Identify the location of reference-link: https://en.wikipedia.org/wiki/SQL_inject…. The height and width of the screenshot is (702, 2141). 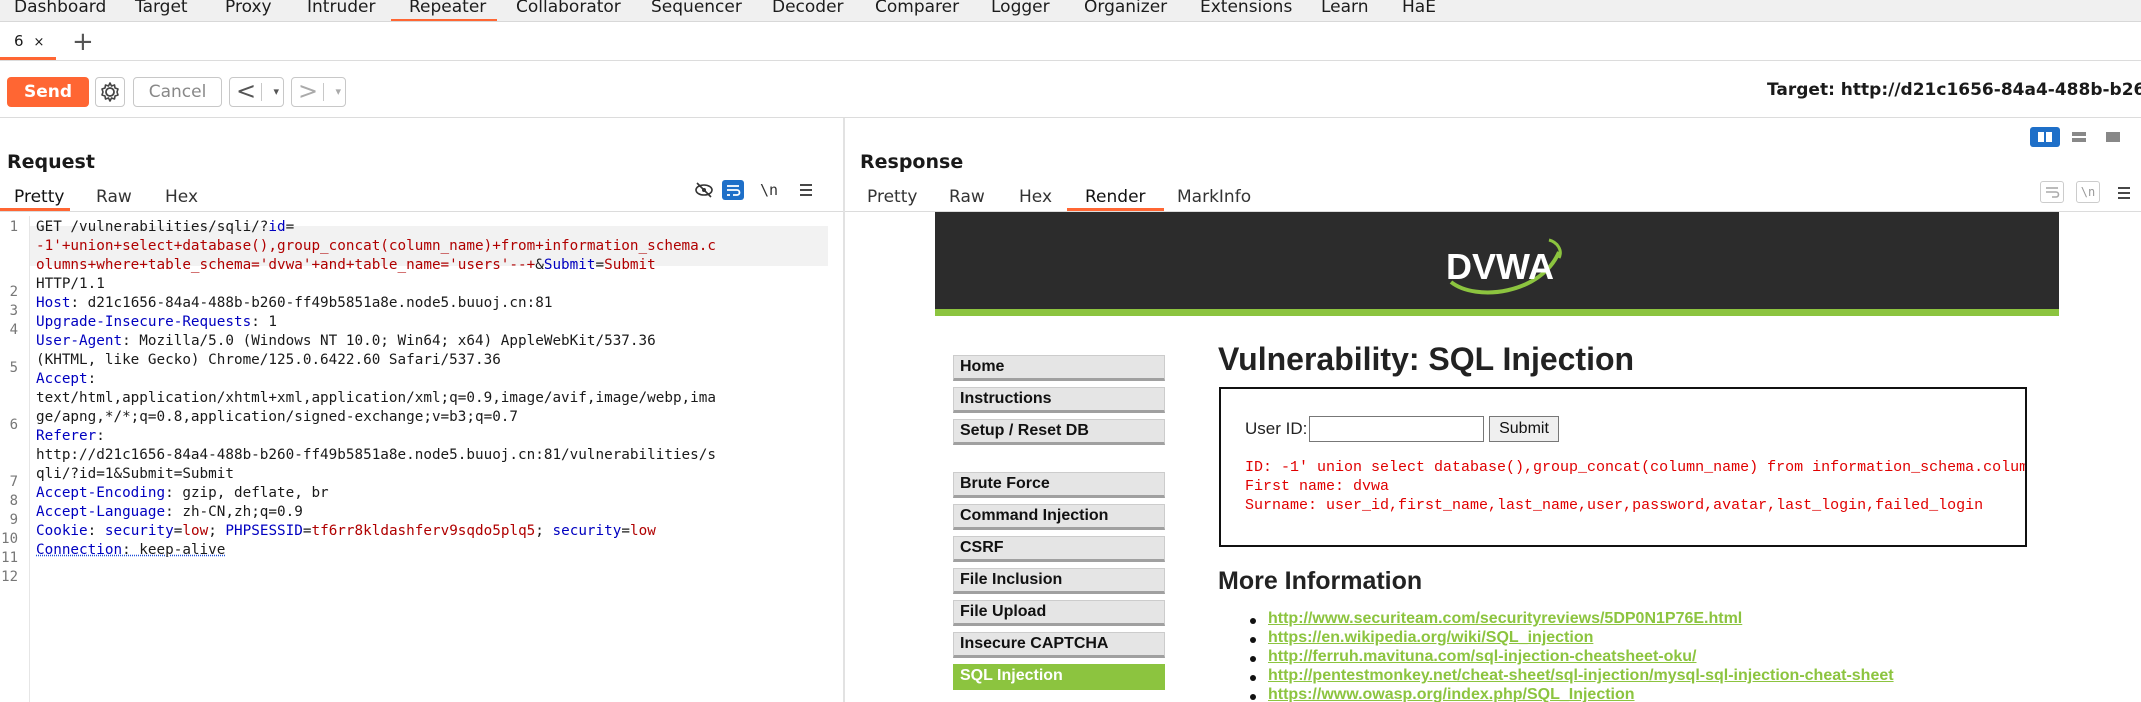
(1430, 638).